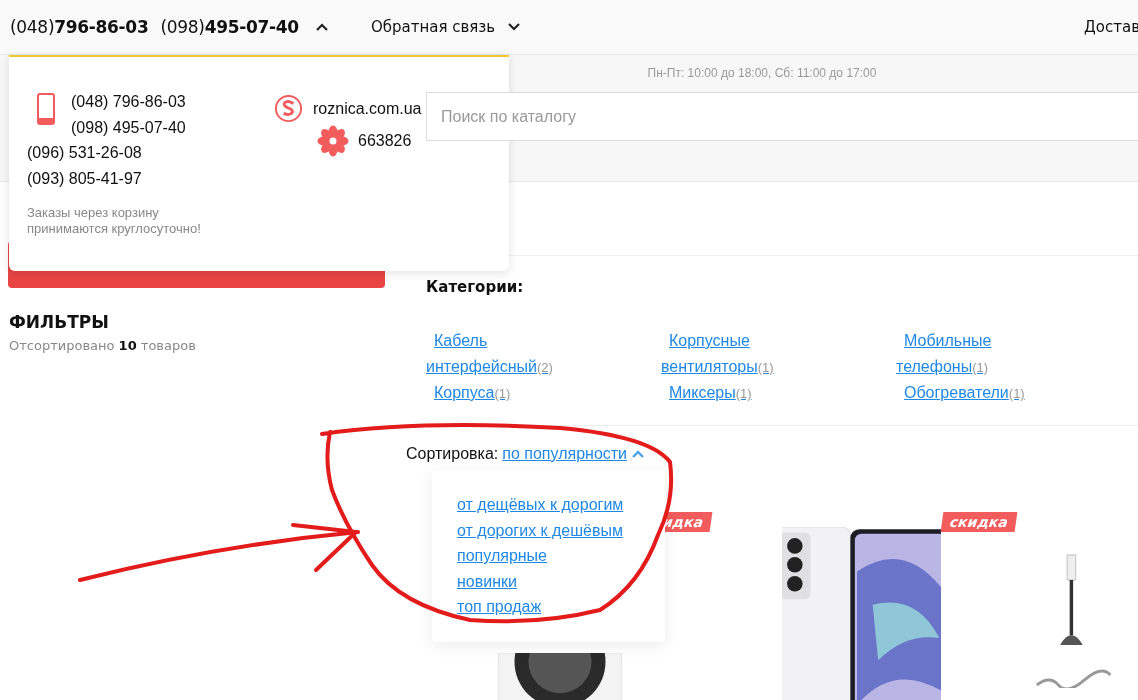 The width and height of the screenshot is (1138, 700). I want to click on phone-number: (093) 805-41-97, so click(150, 178).